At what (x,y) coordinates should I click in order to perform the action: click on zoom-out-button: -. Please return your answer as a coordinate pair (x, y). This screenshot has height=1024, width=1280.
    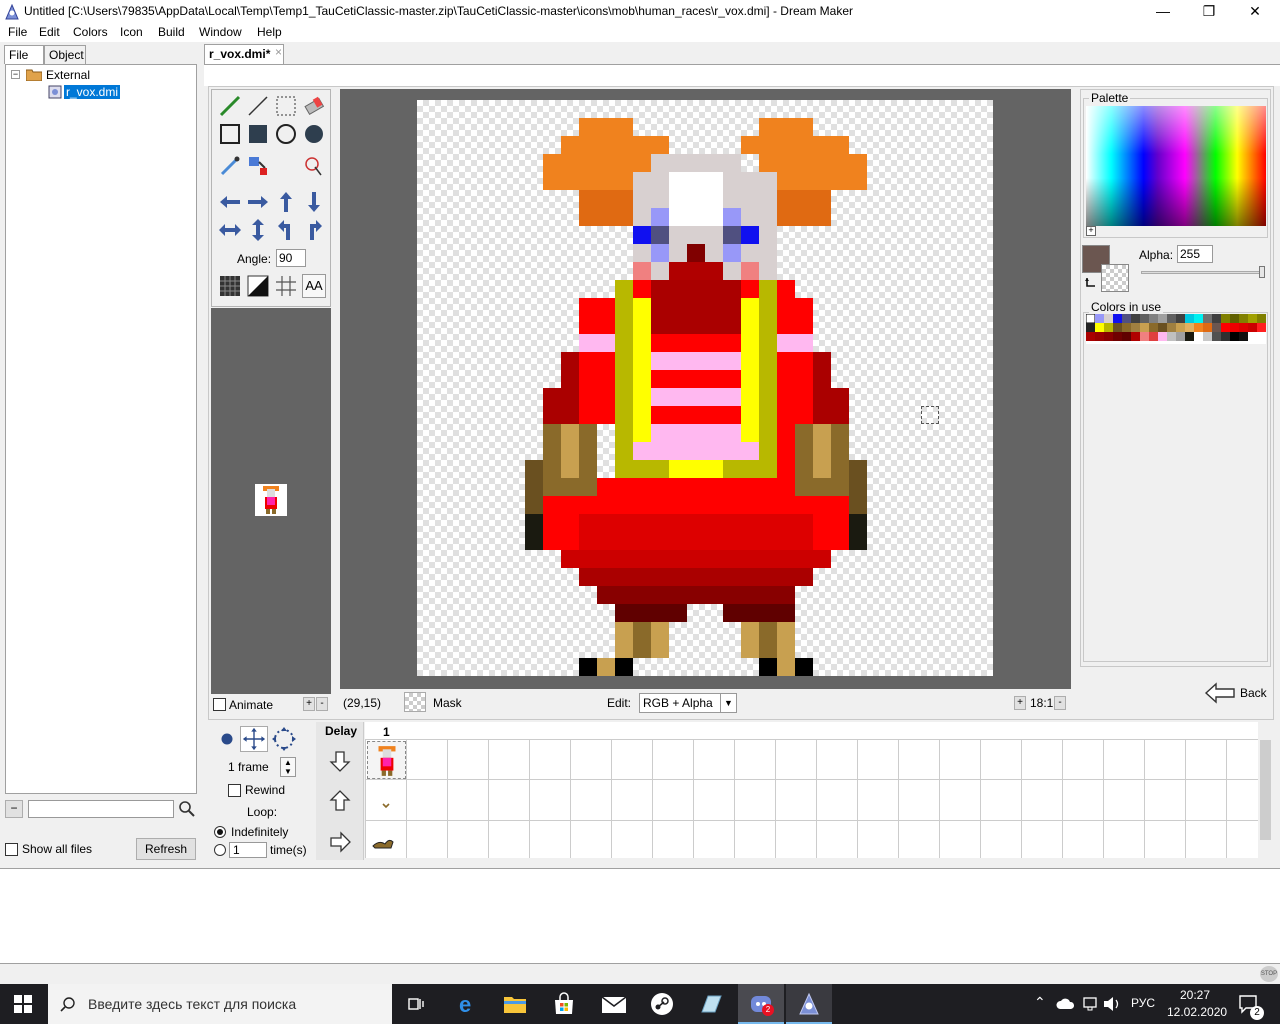
    Looking at the image, I should click on (1060, 703).